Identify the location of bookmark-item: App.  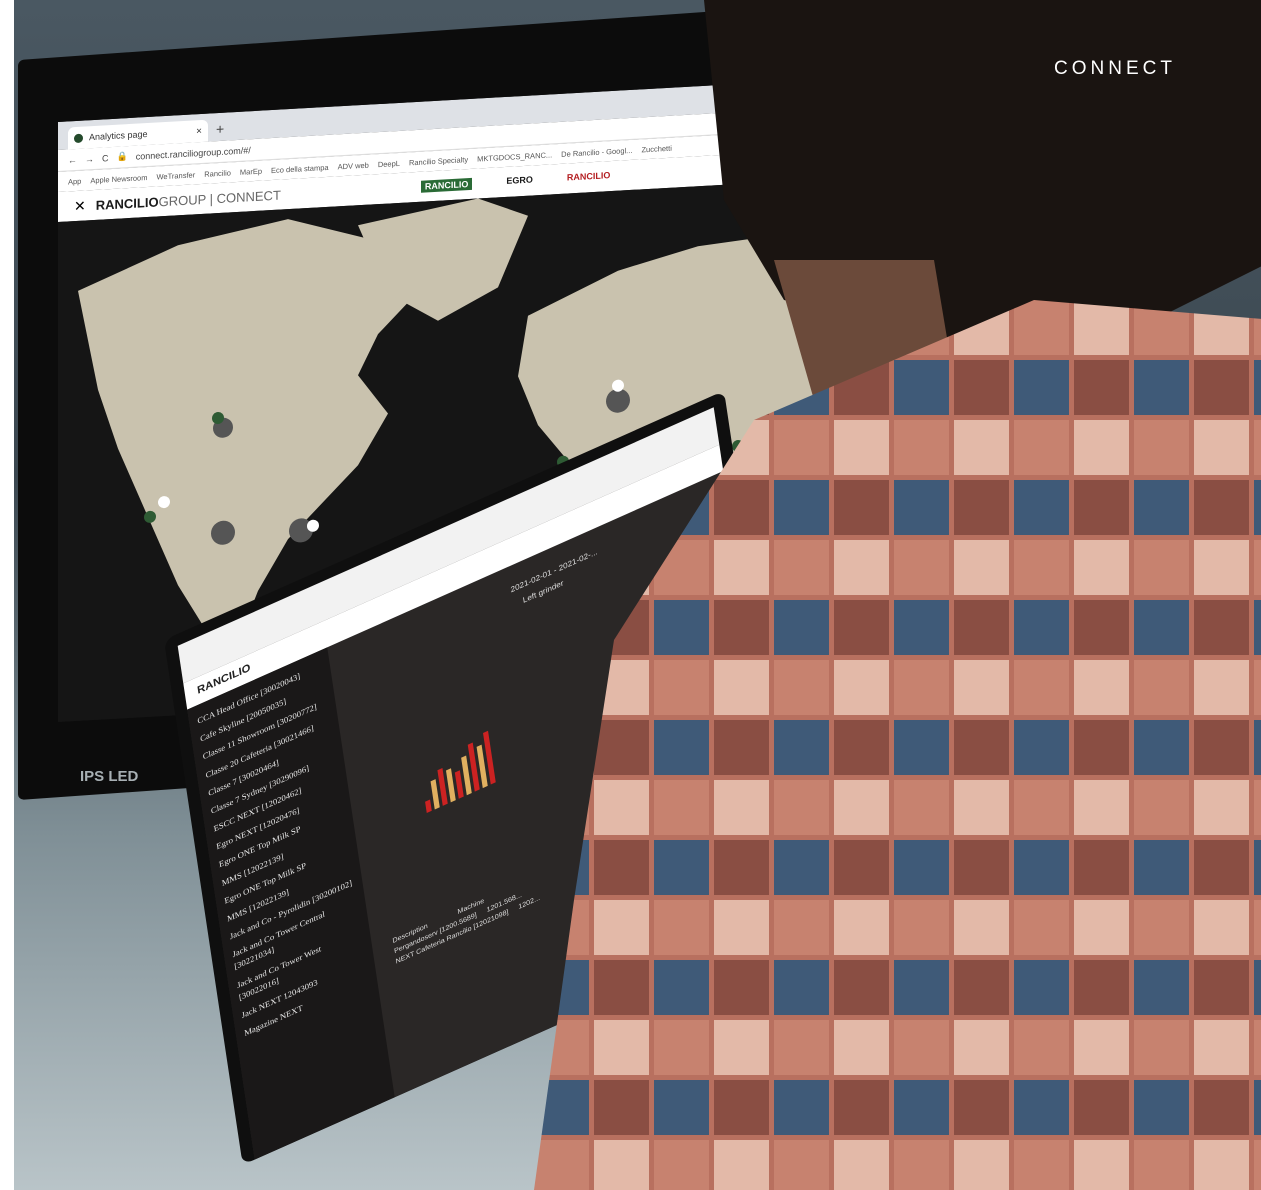
(74, 181).